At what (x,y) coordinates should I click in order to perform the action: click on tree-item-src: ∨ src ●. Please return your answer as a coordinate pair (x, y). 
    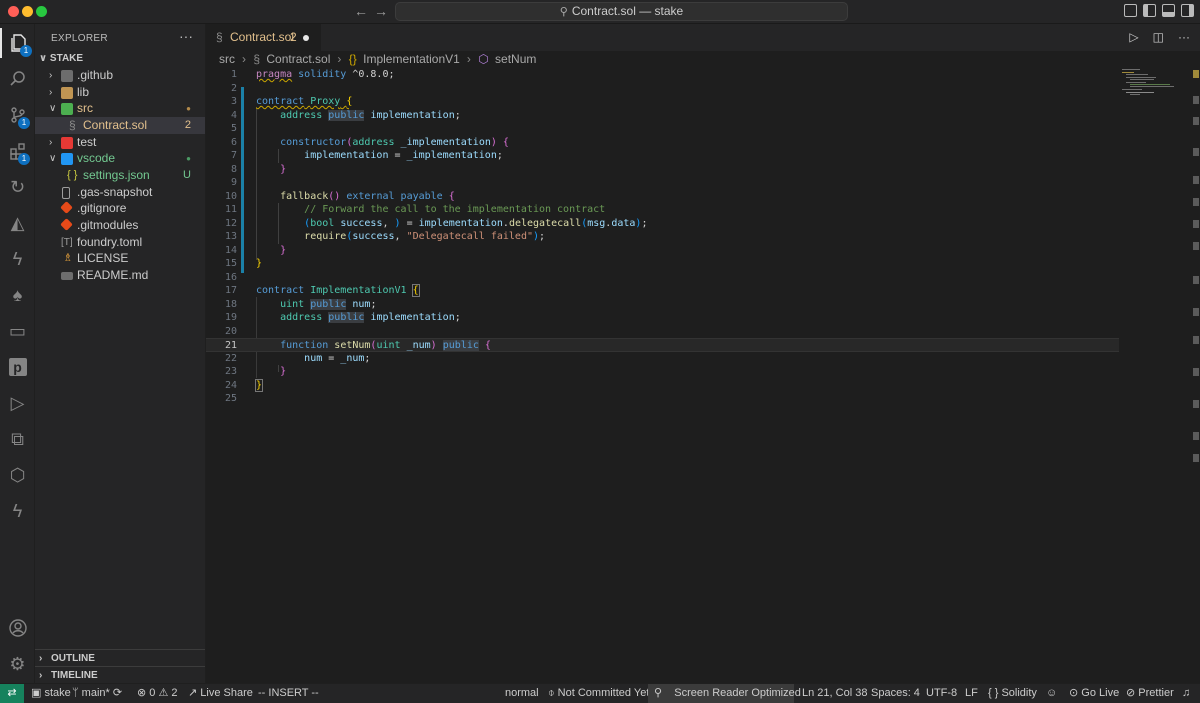
    Looking at the image, I should click on (120, 108).